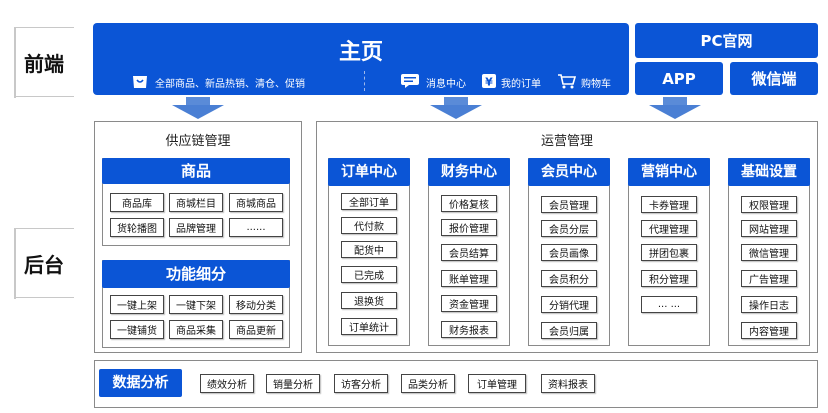  I want to click on function-item: 商品采集, so click(196, 329).